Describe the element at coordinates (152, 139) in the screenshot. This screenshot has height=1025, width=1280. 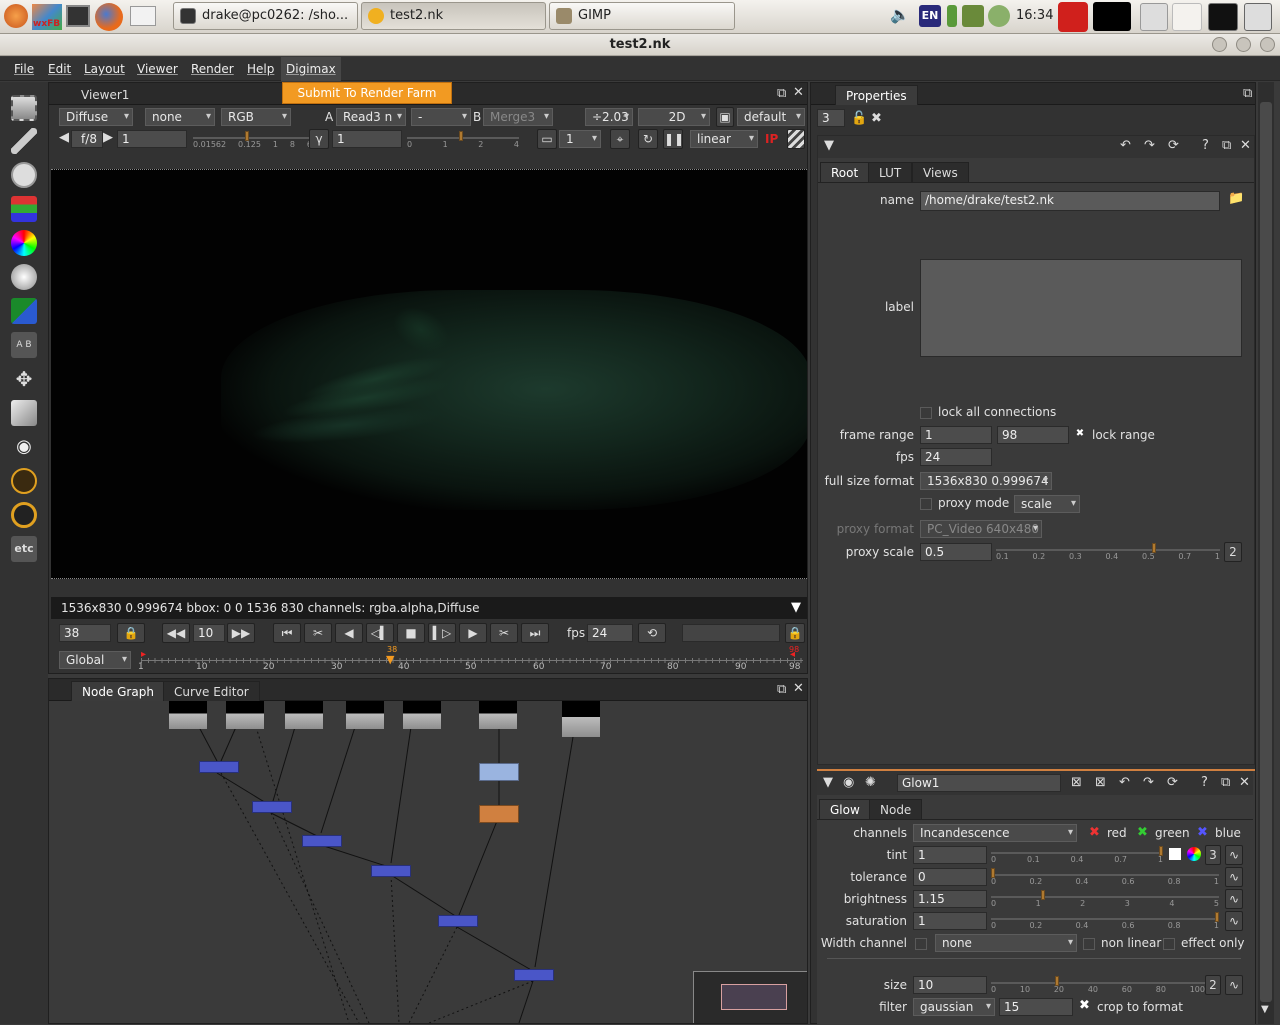
I see `gain-field: 1` at that location.